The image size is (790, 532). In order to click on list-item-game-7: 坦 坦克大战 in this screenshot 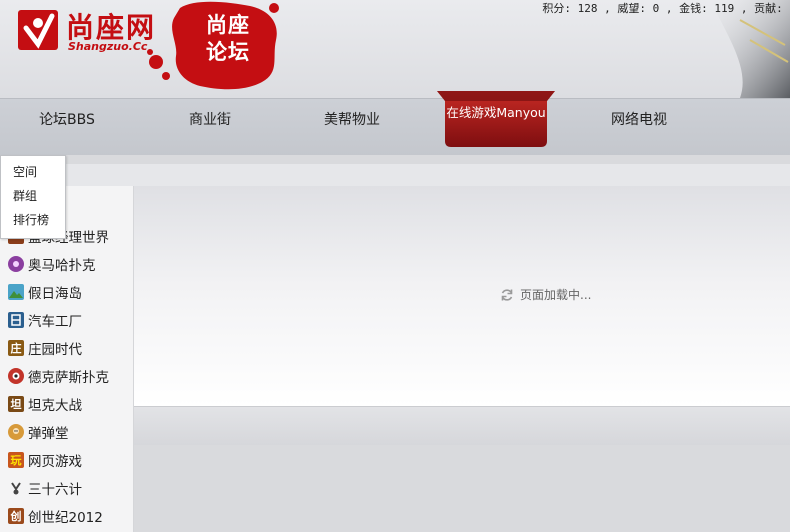, I will do `click(66, 404)`.